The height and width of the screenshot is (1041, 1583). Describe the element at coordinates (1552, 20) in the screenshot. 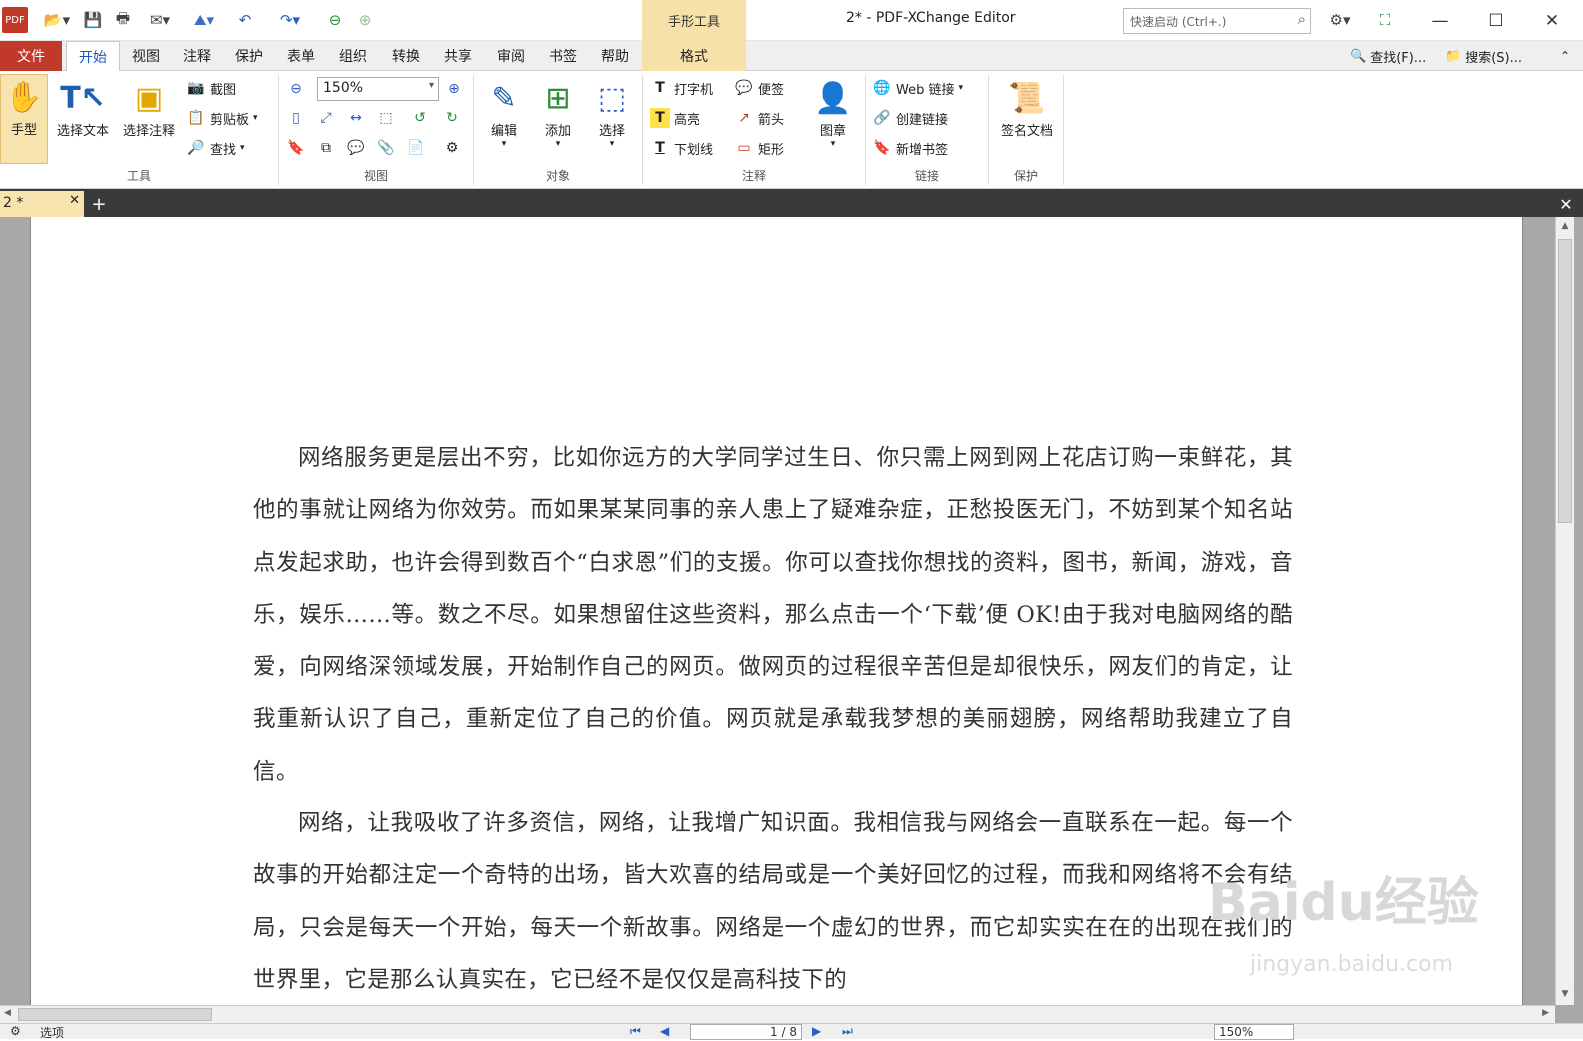

I see `close-button: ✕` at that location.